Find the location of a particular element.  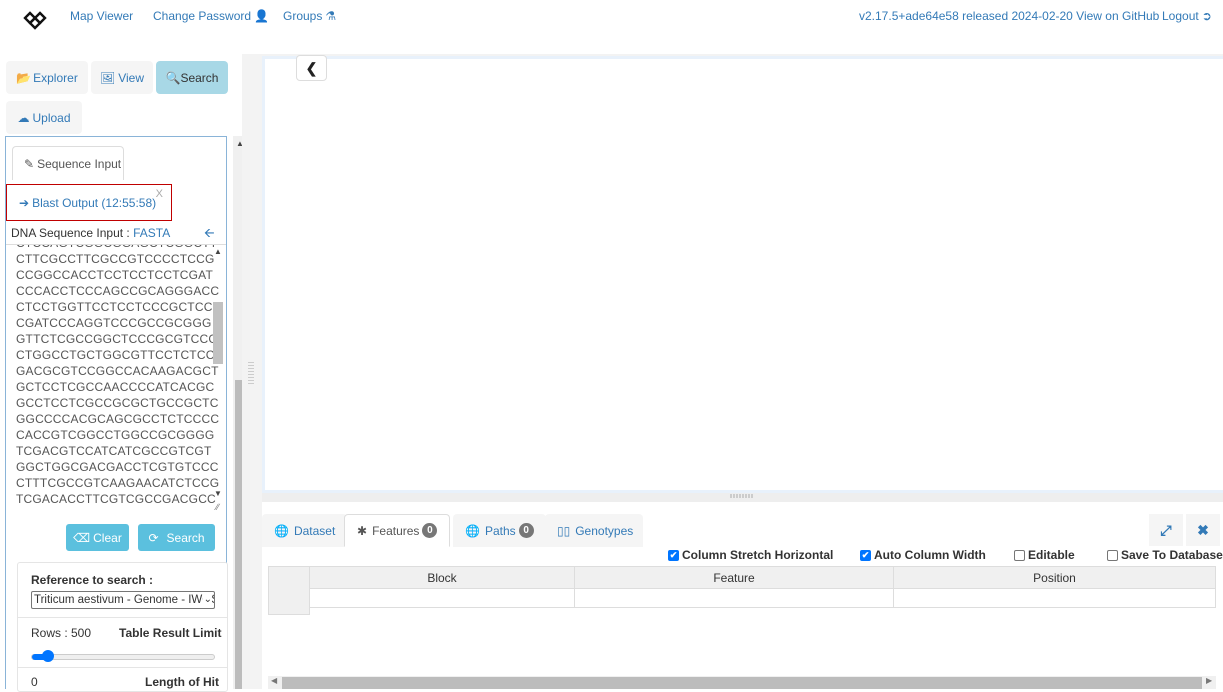

logout-label: Logout is located at coordinates (1180, 16).